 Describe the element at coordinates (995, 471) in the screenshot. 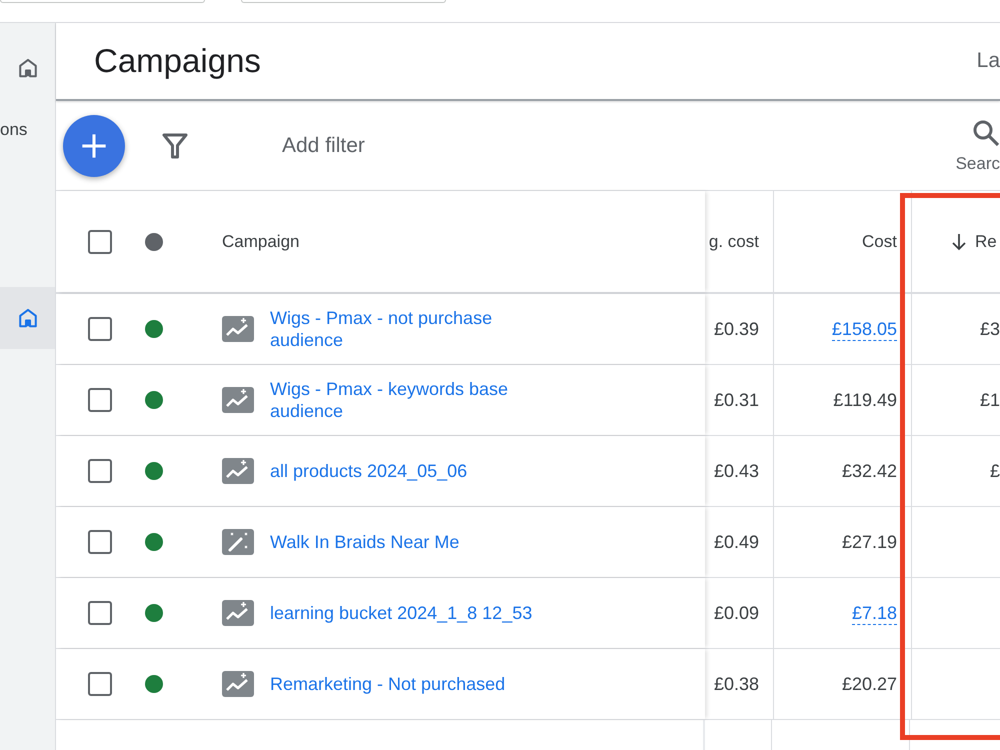

I see `table-cell: £` at that location.